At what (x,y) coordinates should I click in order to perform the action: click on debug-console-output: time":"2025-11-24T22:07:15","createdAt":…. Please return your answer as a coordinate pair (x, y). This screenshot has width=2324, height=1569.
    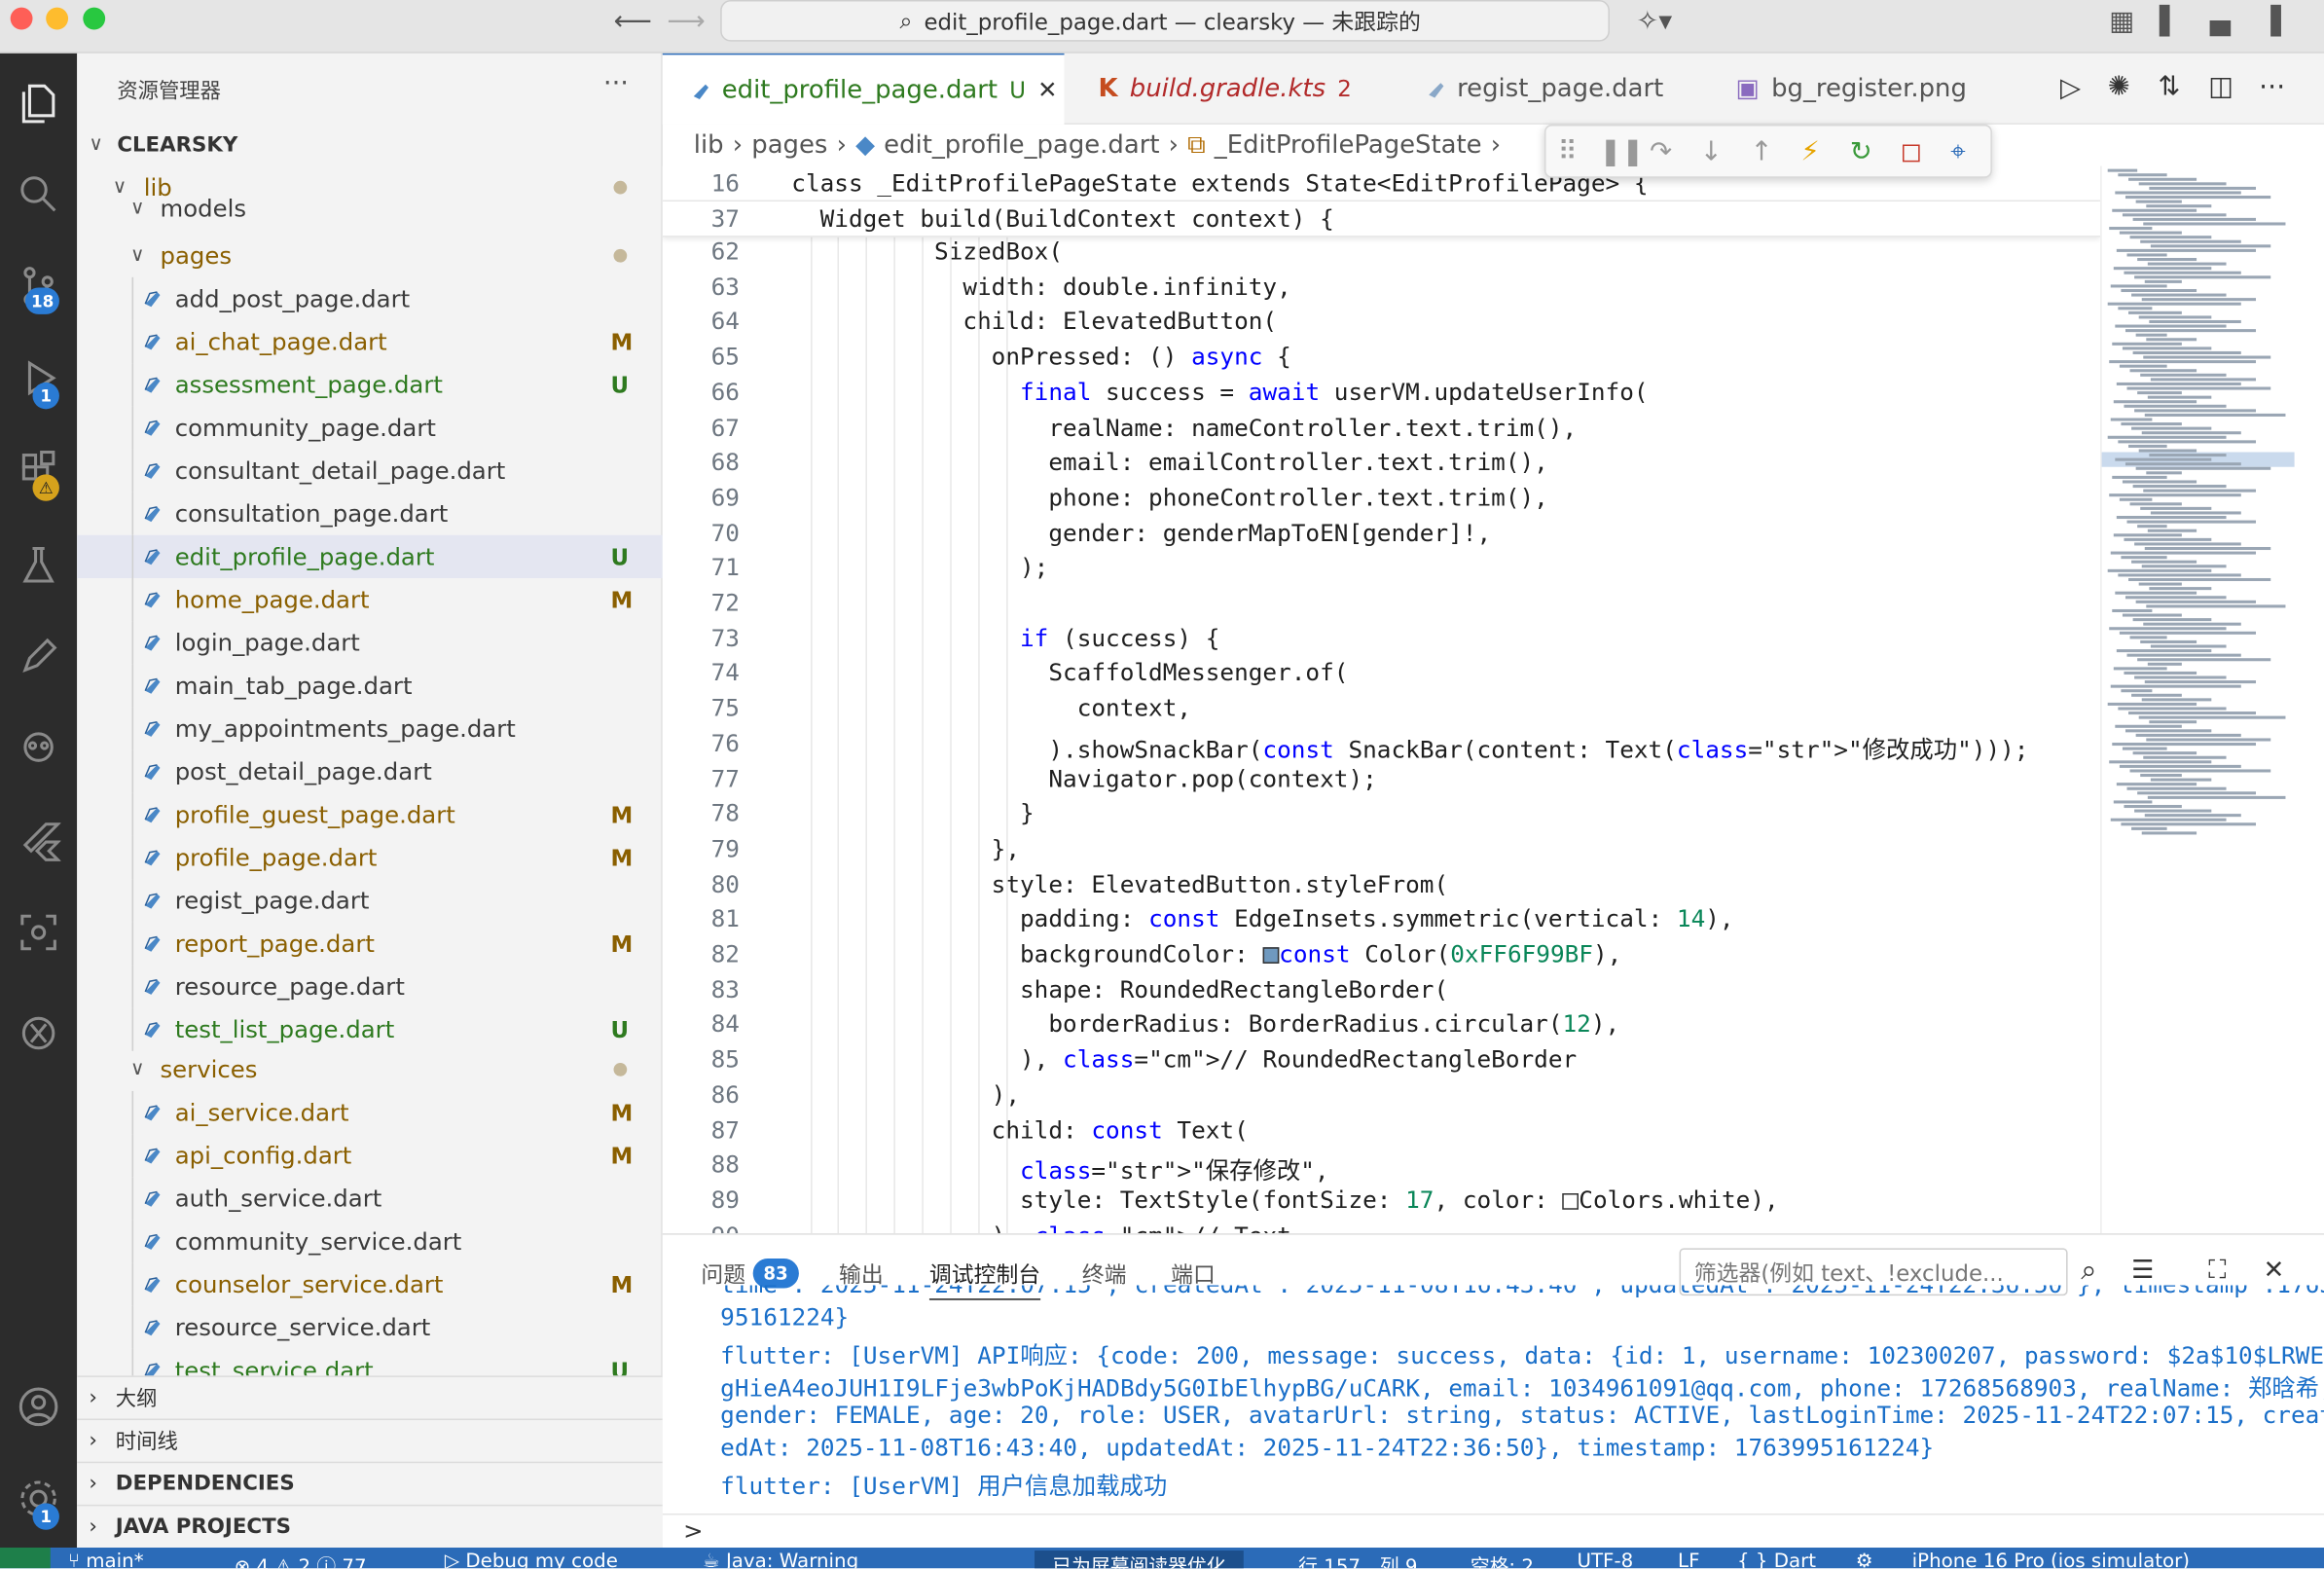
    Looking at the image, I should click on (1493, 1397).